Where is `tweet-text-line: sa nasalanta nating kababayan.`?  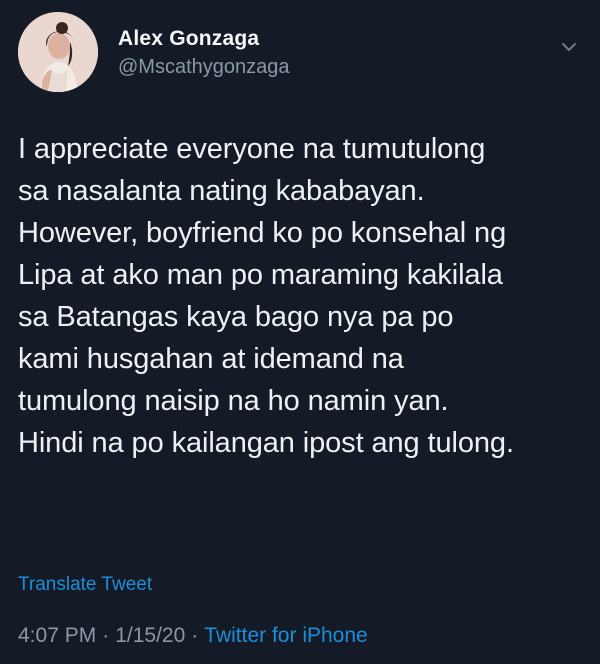
tweet-text-line: sa nasalanta nating kababayan. is located at coordinates (221, 191).